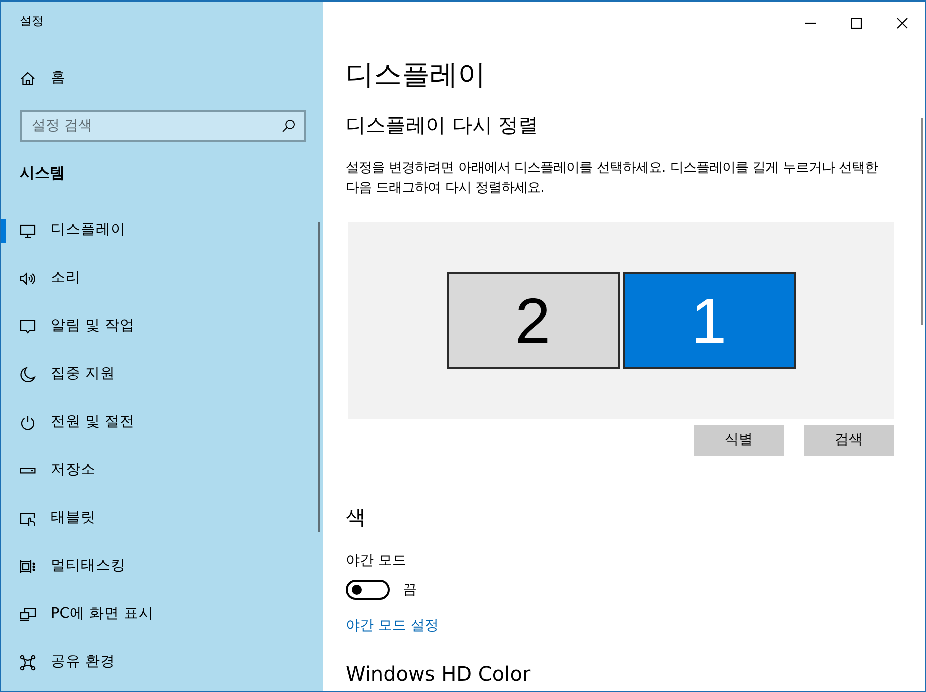 This screenshot has height=692, width=926. Describe the element at coordinates (902, 23) in the screenshot. I see `close-icon` at that location.